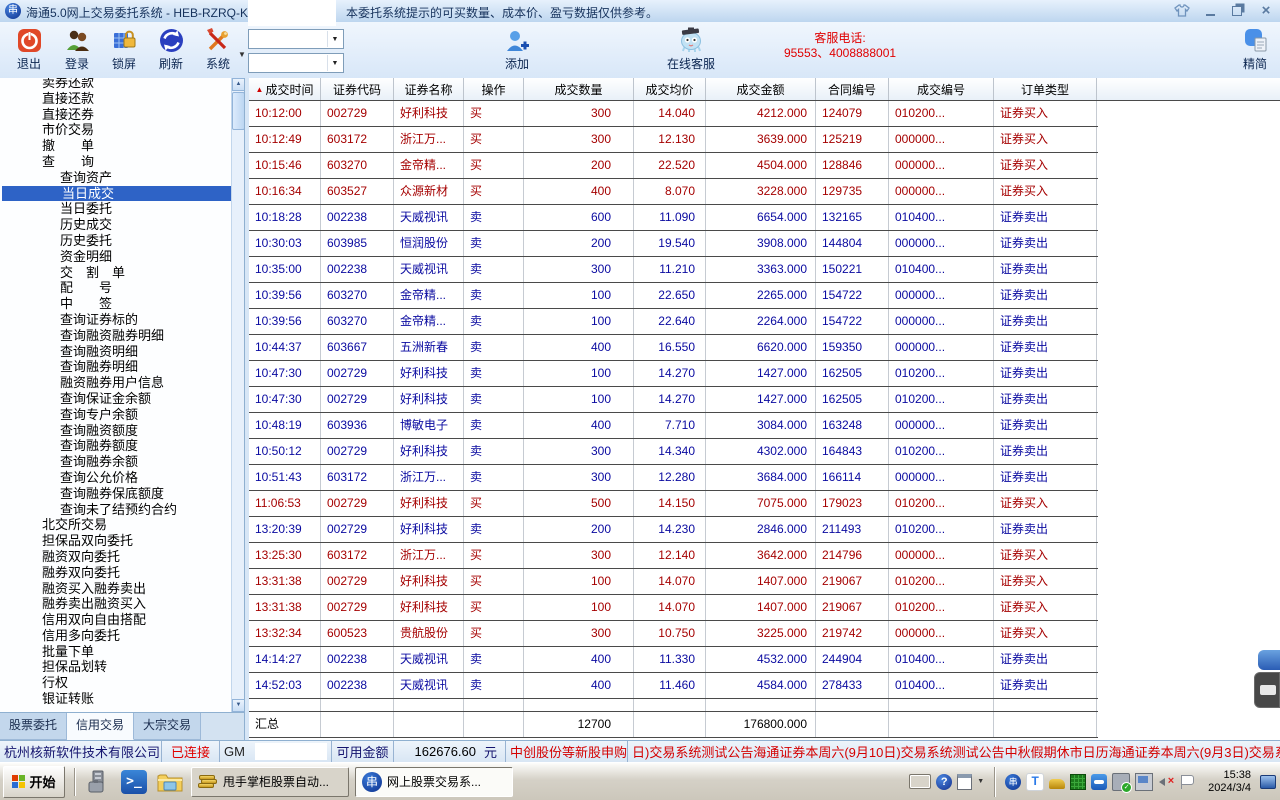 The height and width of the screenshot is (800, 1280). Describe the element at coordinates (115, 652) in the screenshot. I see `sidebar-item: 批量下单` at that location.